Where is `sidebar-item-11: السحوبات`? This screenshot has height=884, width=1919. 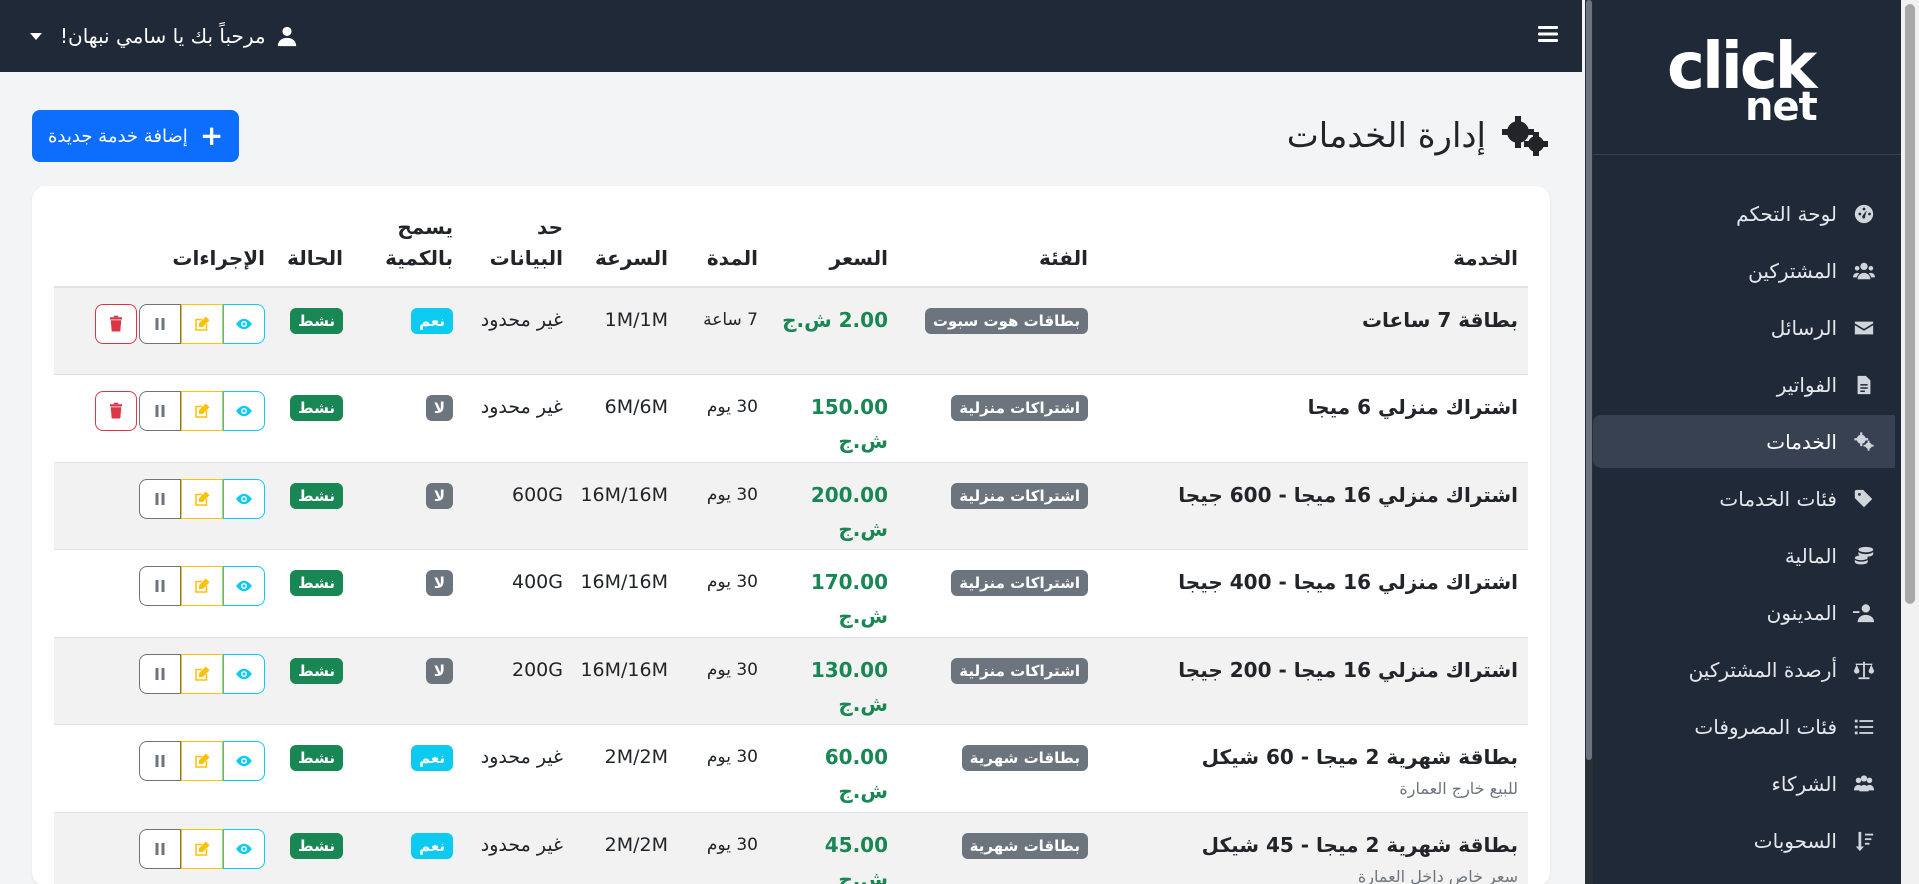 sidebar-item-11: السحوبات is located at coordinates (1744, 840).